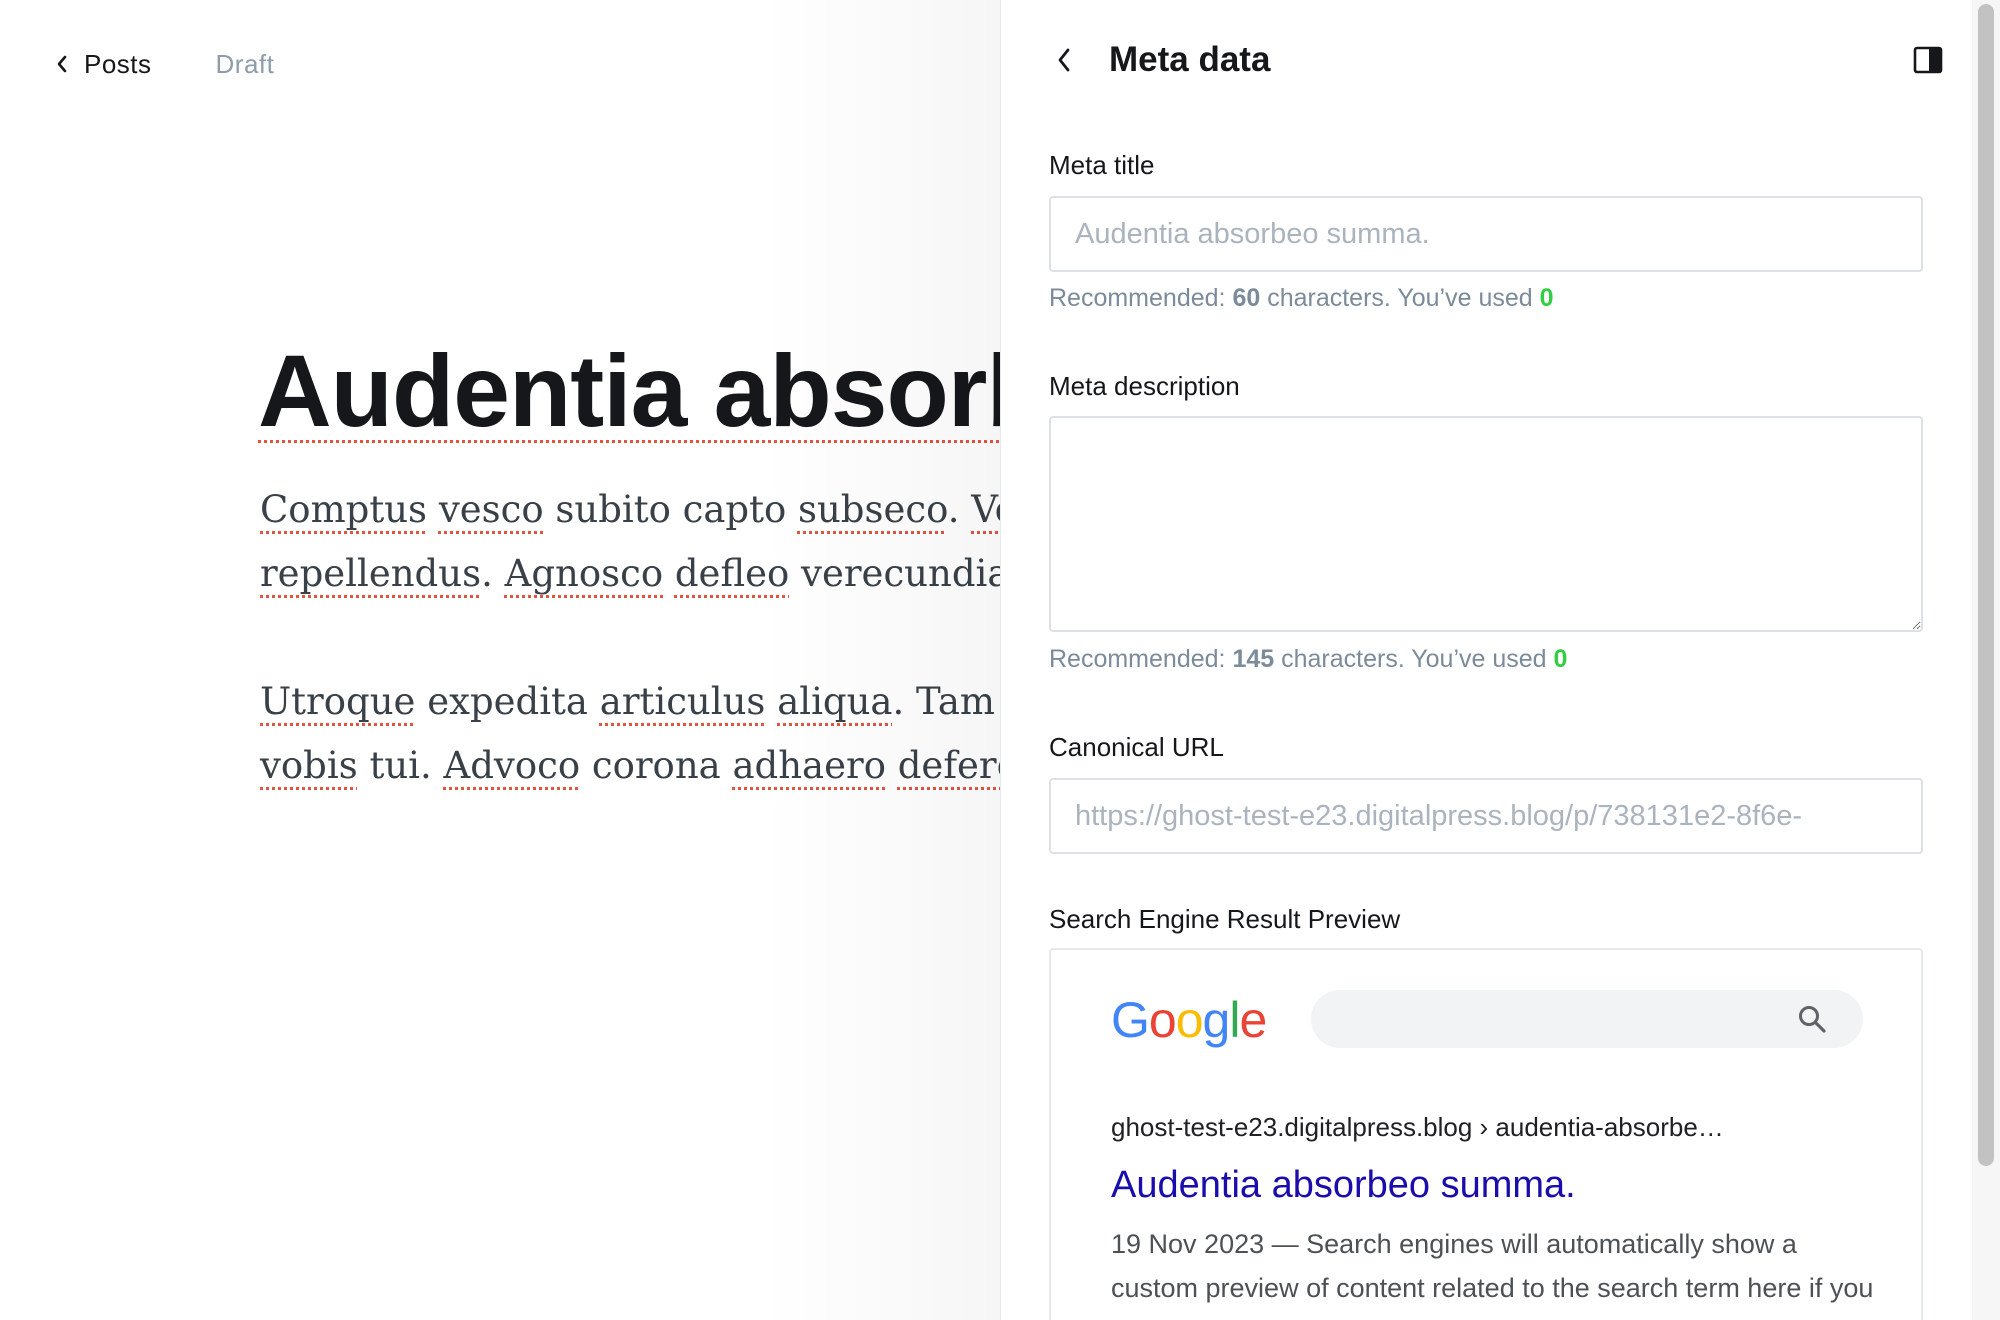  What do you see at coordinates (1136, 747) in the screenshot?
I see `canonical-url-label: Canonical URL` at bounding box center [1136, 747].